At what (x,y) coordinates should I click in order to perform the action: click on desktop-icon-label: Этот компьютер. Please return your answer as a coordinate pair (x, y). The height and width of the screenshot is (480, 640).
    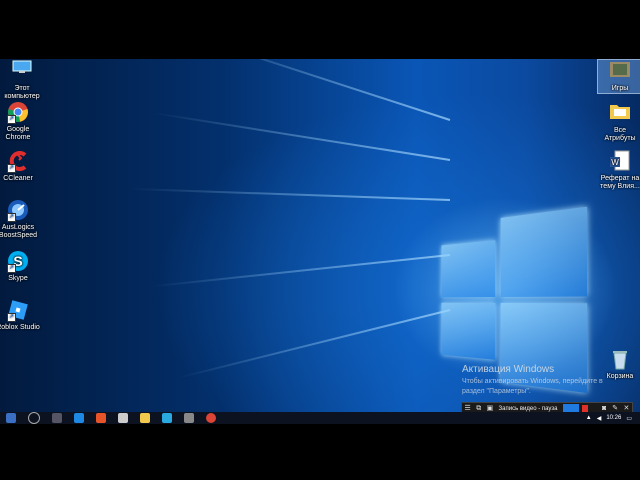
    Looking at the image, I should click on (22, 92).